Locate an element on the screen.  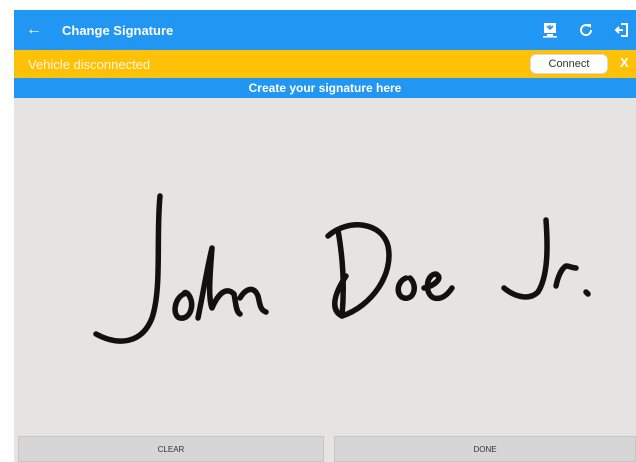
logout-button is located at coordinates (622, 30).